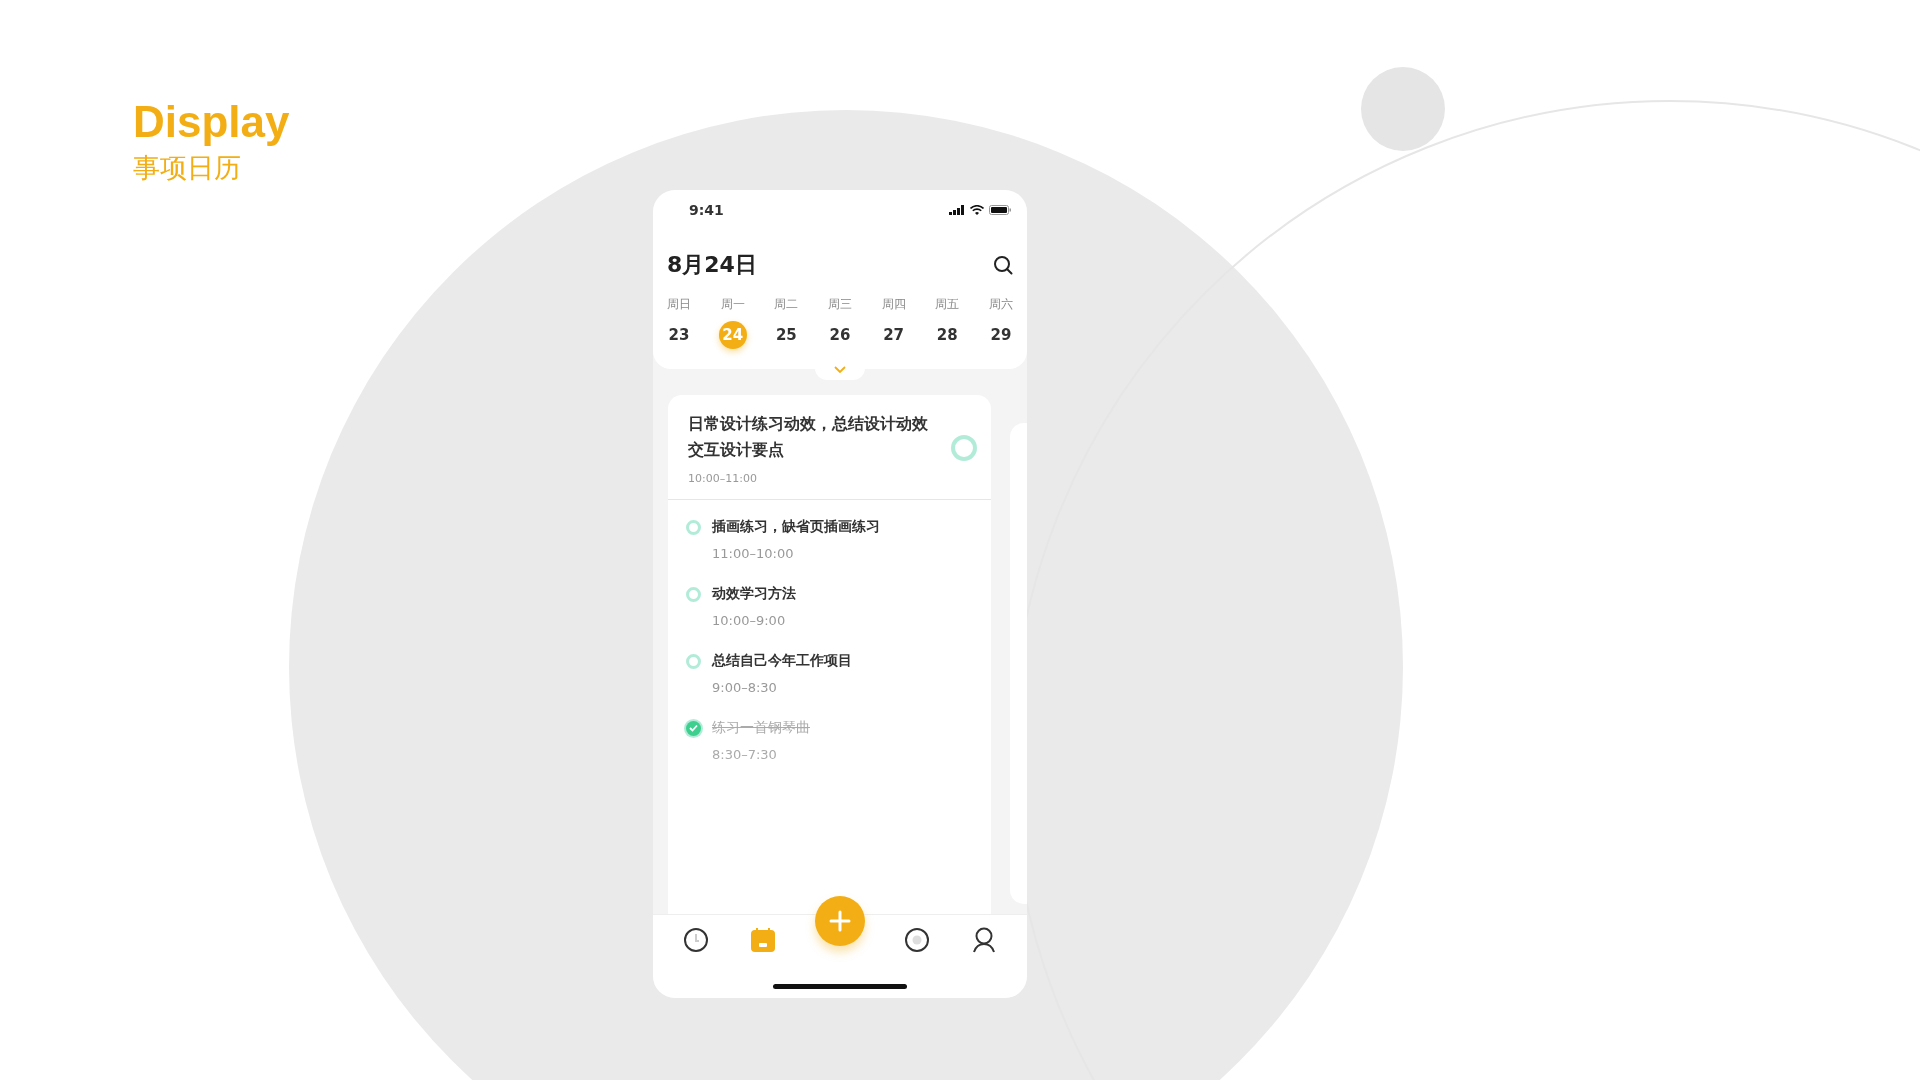 Image resolution: width=1920 pixels, height=1080 pixels. What do you see at coordinates (839, 335) in the screenshot?
I see `day-number: 26` at bounding box center [839, 335].